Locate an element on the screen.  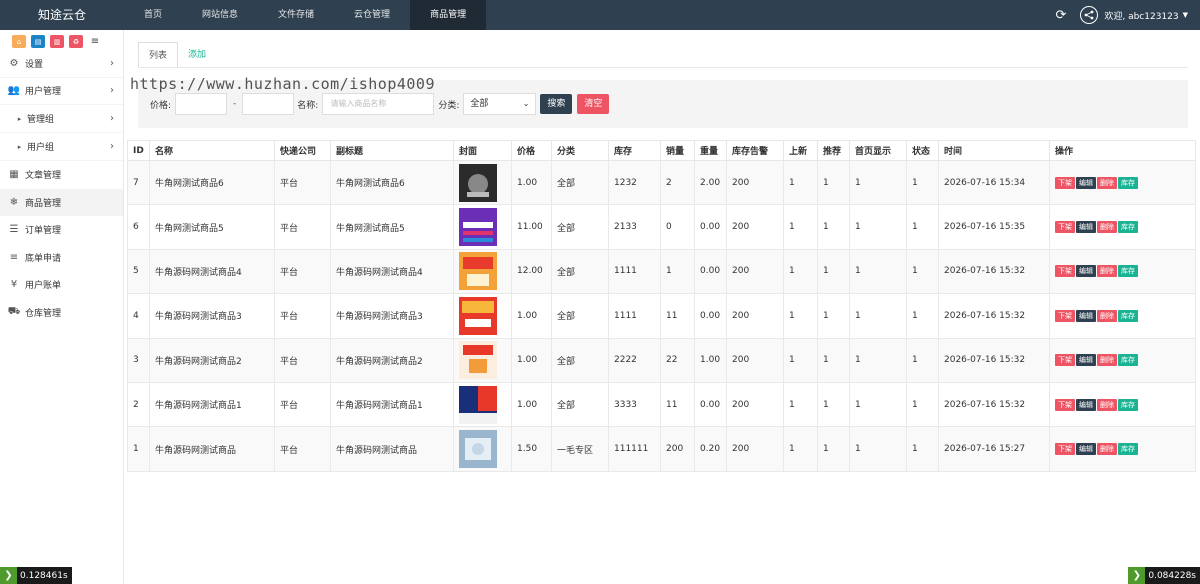
sidebar-item-warehouses: ⛟ 仓库管理 is located at coordinates (61, 313).